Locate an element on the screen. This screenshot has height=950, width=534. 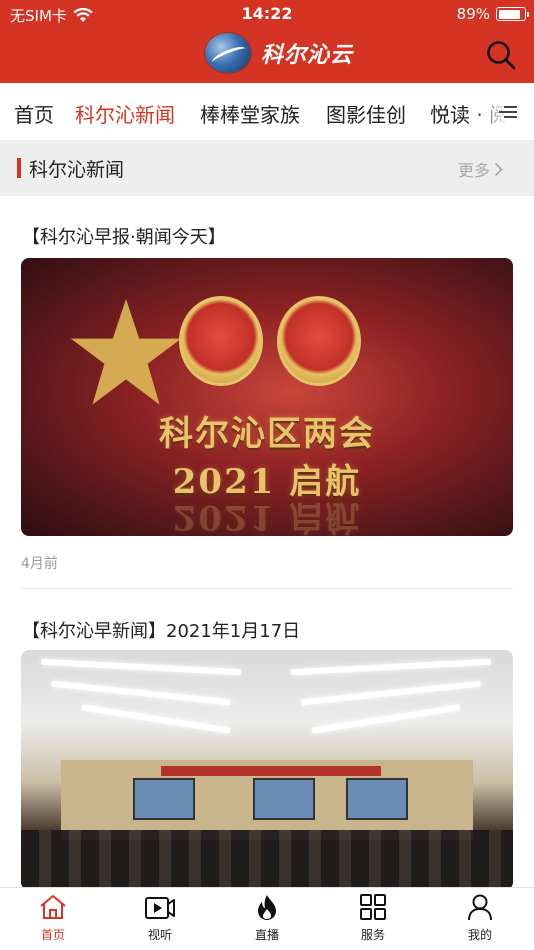
app-header: 无SIM卡 14:22 89% 科尔沁云 is located at coordinates (267, 41).